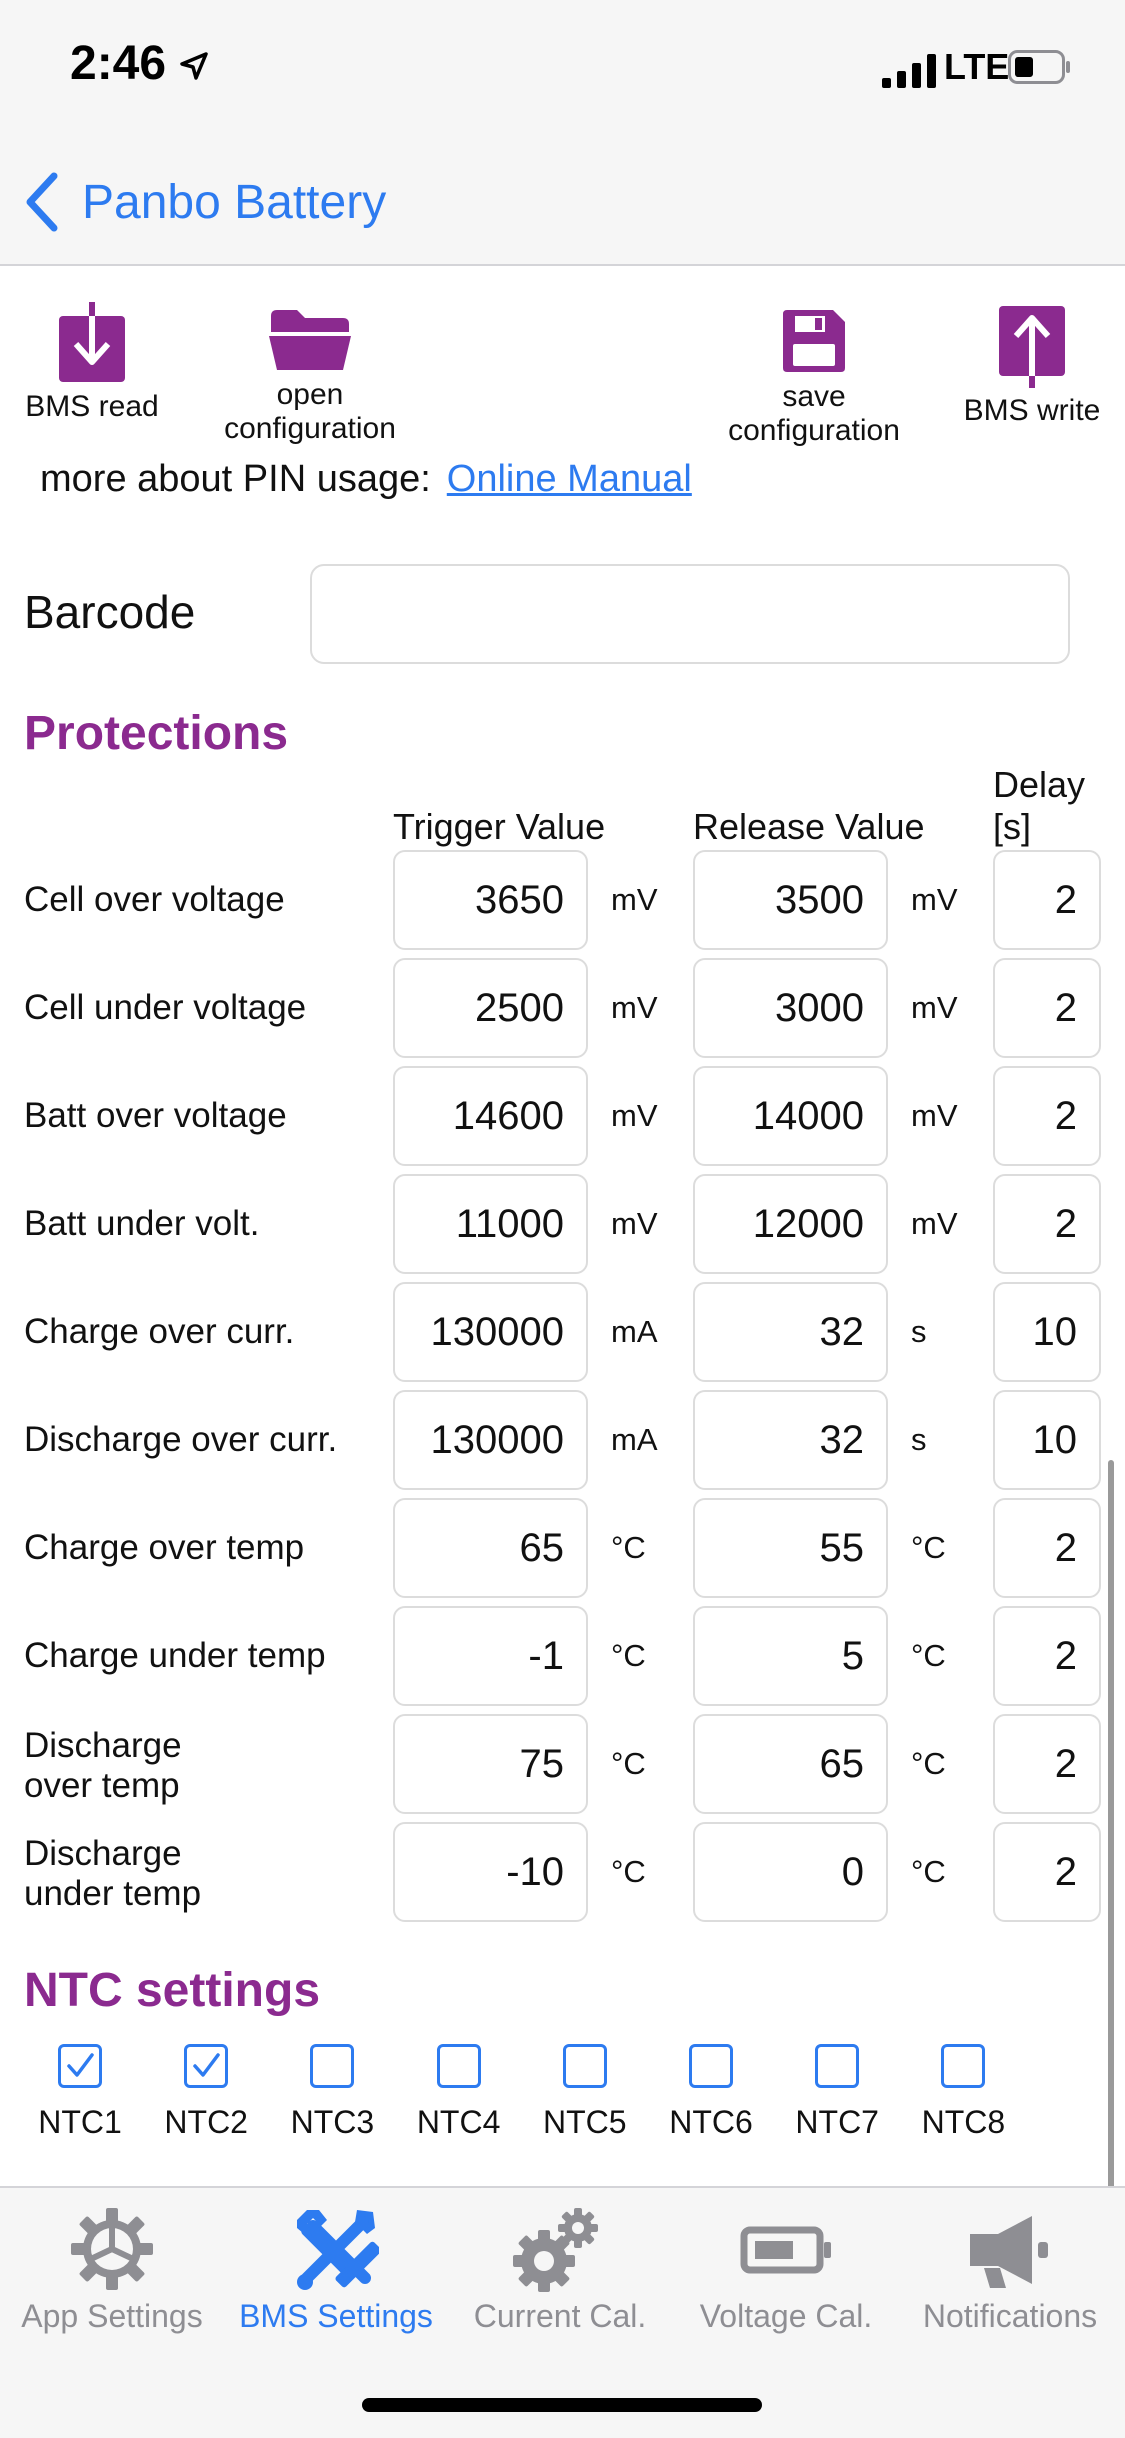  Describe the element at coordinates (1010, 2270) in the screenshot. I see `tab-notifications: Notifications` at that location.